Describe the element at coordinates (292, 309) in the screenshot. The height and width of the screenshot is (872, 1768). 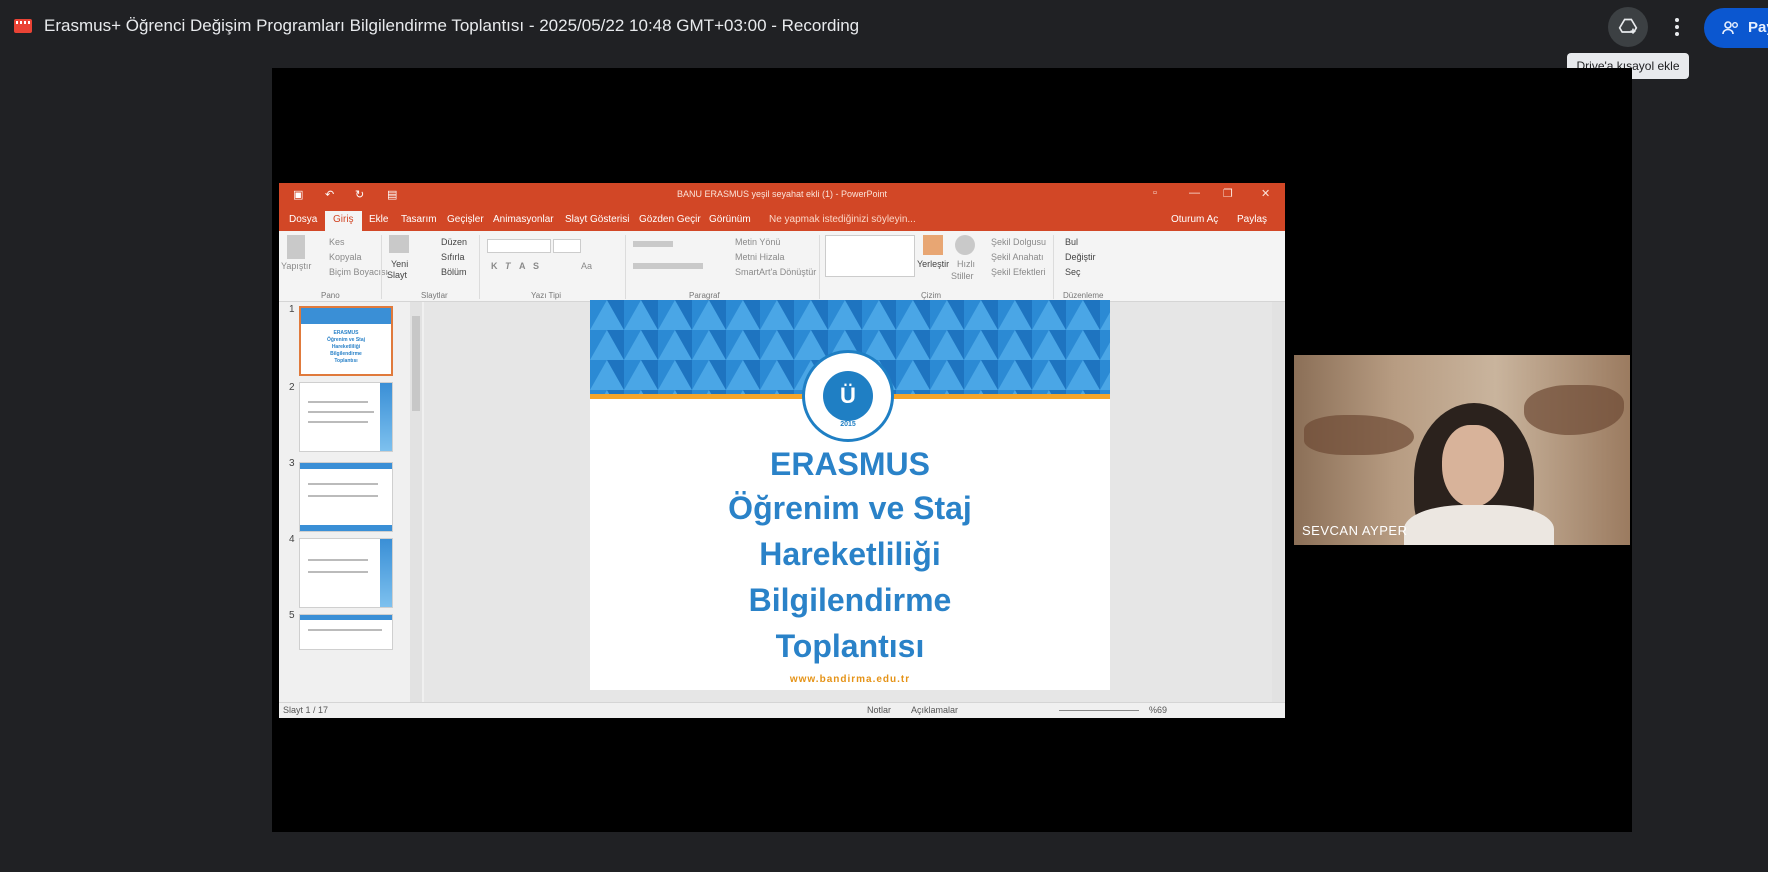
I see `thumb-number: 1` at that location.